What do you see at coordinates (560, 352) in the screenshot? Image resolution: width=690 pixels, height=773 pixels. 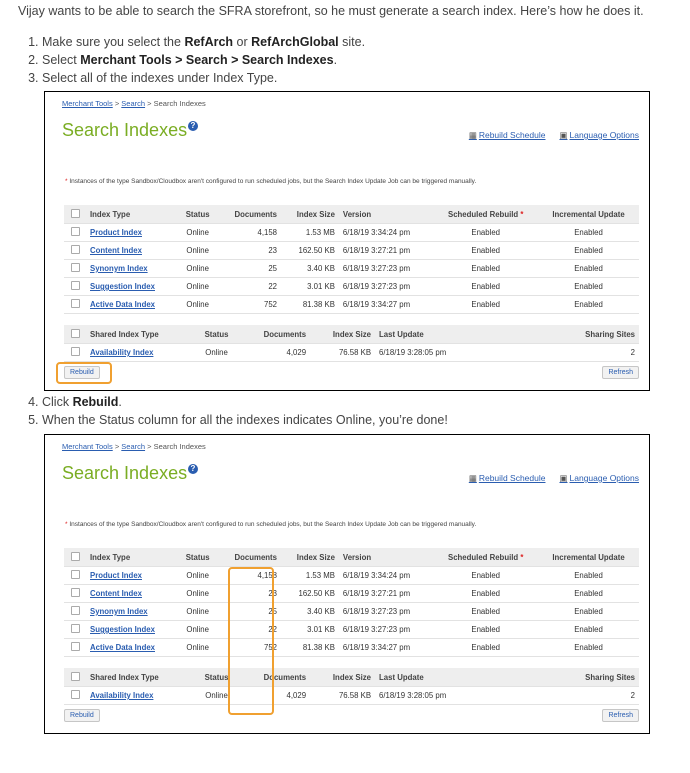 I see `sharing-sites-cell: 2` at bounding box center [560, 352].